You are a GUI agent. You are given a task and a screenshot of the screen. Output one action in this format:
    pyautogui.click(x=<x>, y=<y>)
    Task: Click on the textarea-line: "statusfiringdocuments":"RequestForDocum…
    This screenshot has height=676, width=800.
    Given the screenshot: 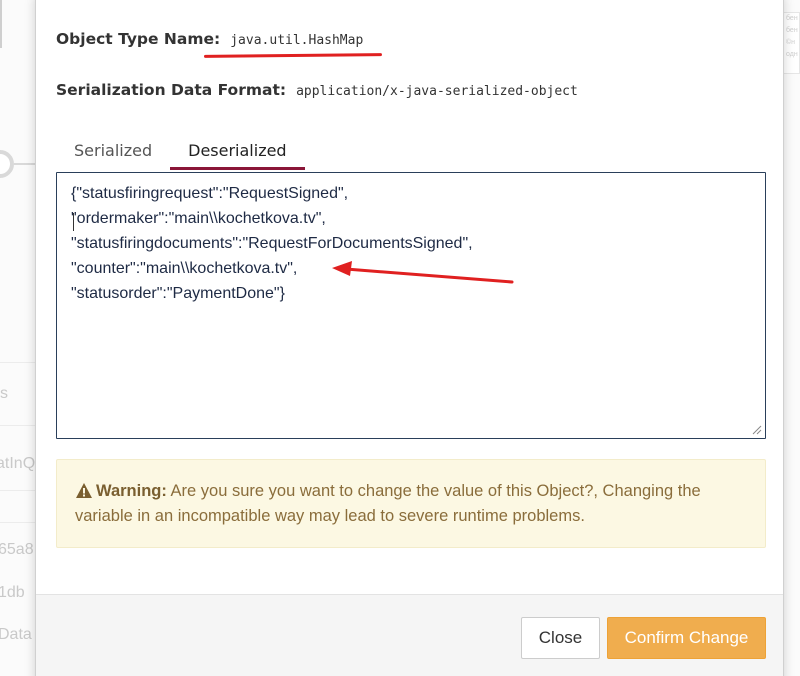 What is the action you would take?
    pyautogui.click(x=272, y=243)
    